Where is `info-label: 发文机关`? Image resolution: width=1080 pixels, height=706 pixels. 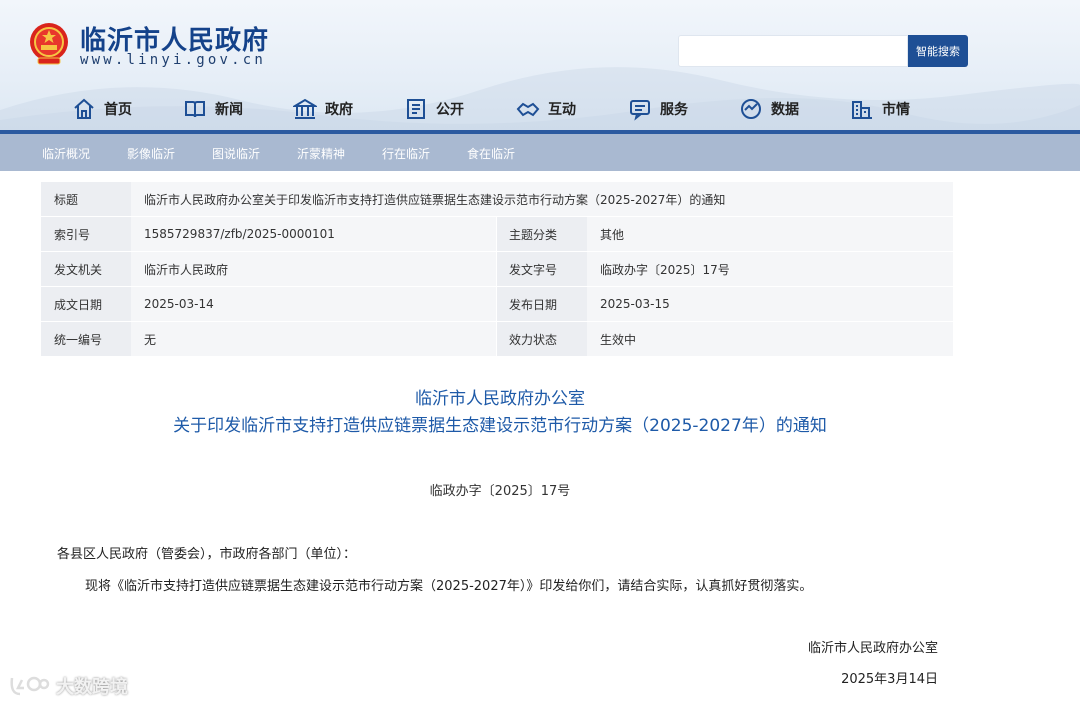 info-label: 发文机关 is located at coordinates (86, 269).